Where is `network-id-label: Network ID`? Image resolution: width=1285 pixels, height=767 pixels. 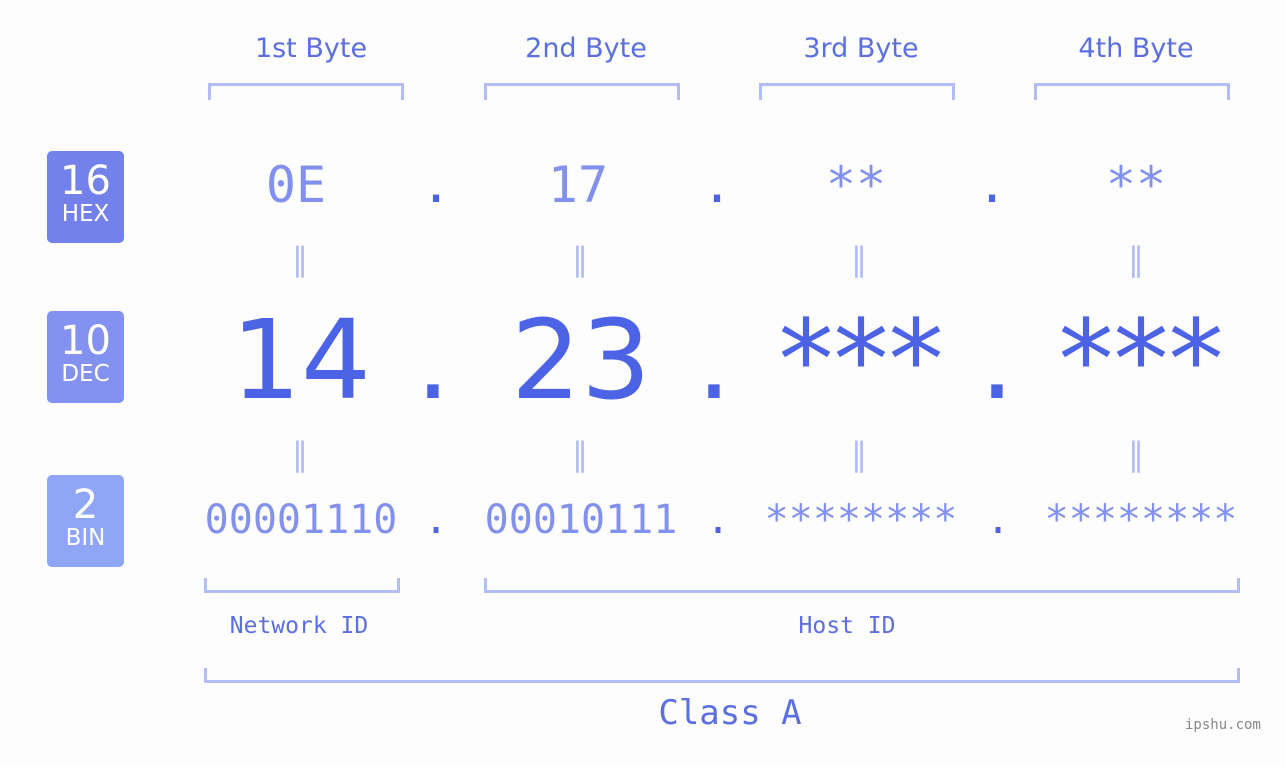 network-id-label: Network ID is located at coordinates (299, 626).